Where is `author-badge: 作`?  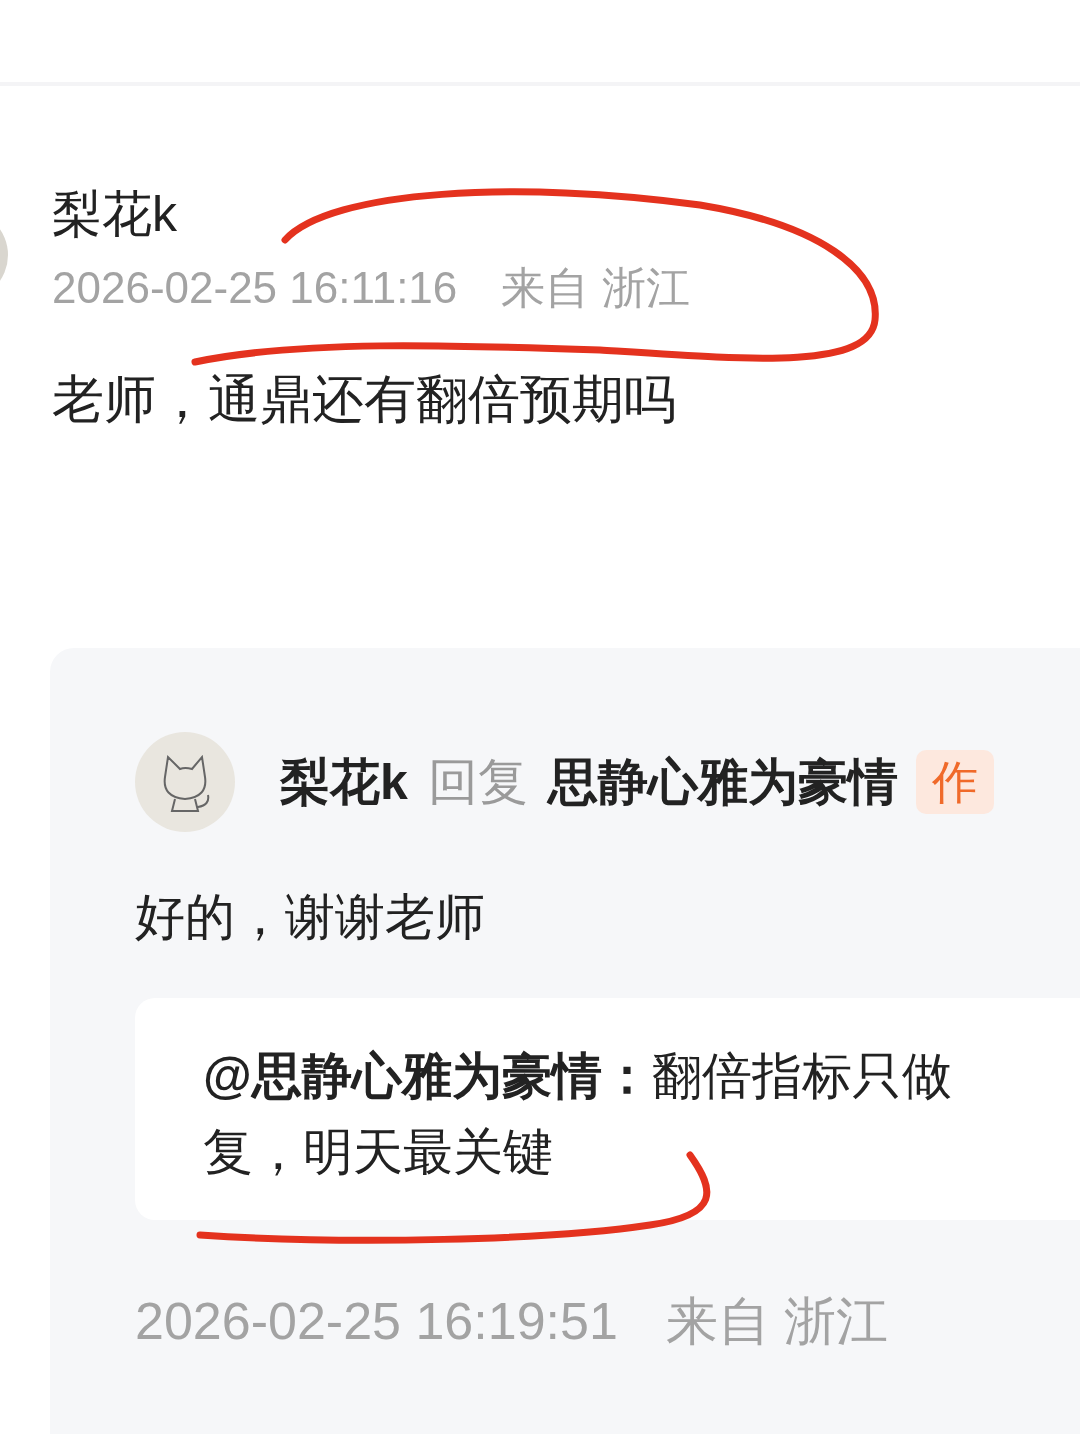 author-badge: 作 is located at coordinates (954, 782).